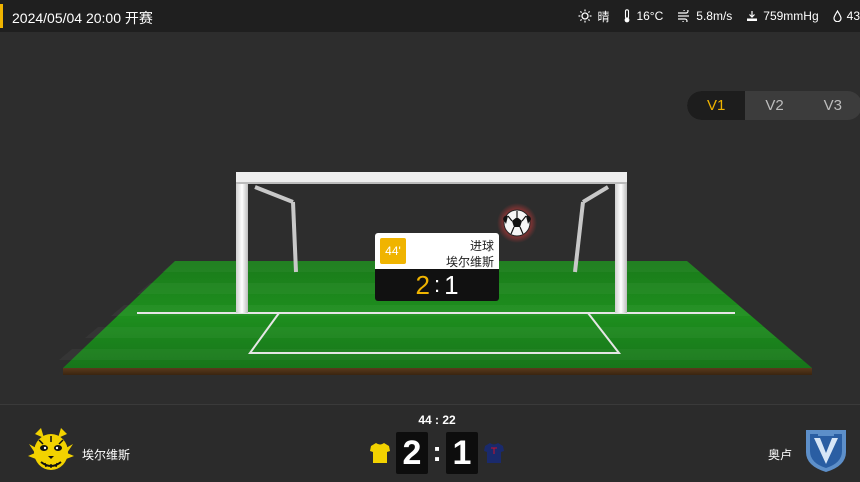  Describe the element at coordinates (593, 16) in the screenshot. I see `weather-condition: 晴` at that location.